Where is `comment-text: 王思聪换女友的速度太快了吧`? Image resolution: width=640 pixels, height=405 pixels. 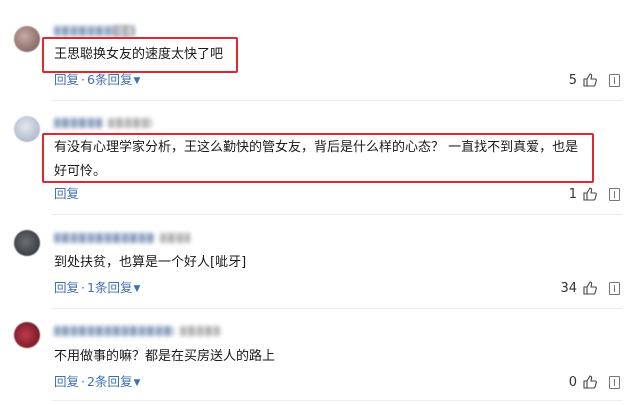
comment-text: 王思聪换女友的速度太快了吧 is located at coordinates (139, 54).